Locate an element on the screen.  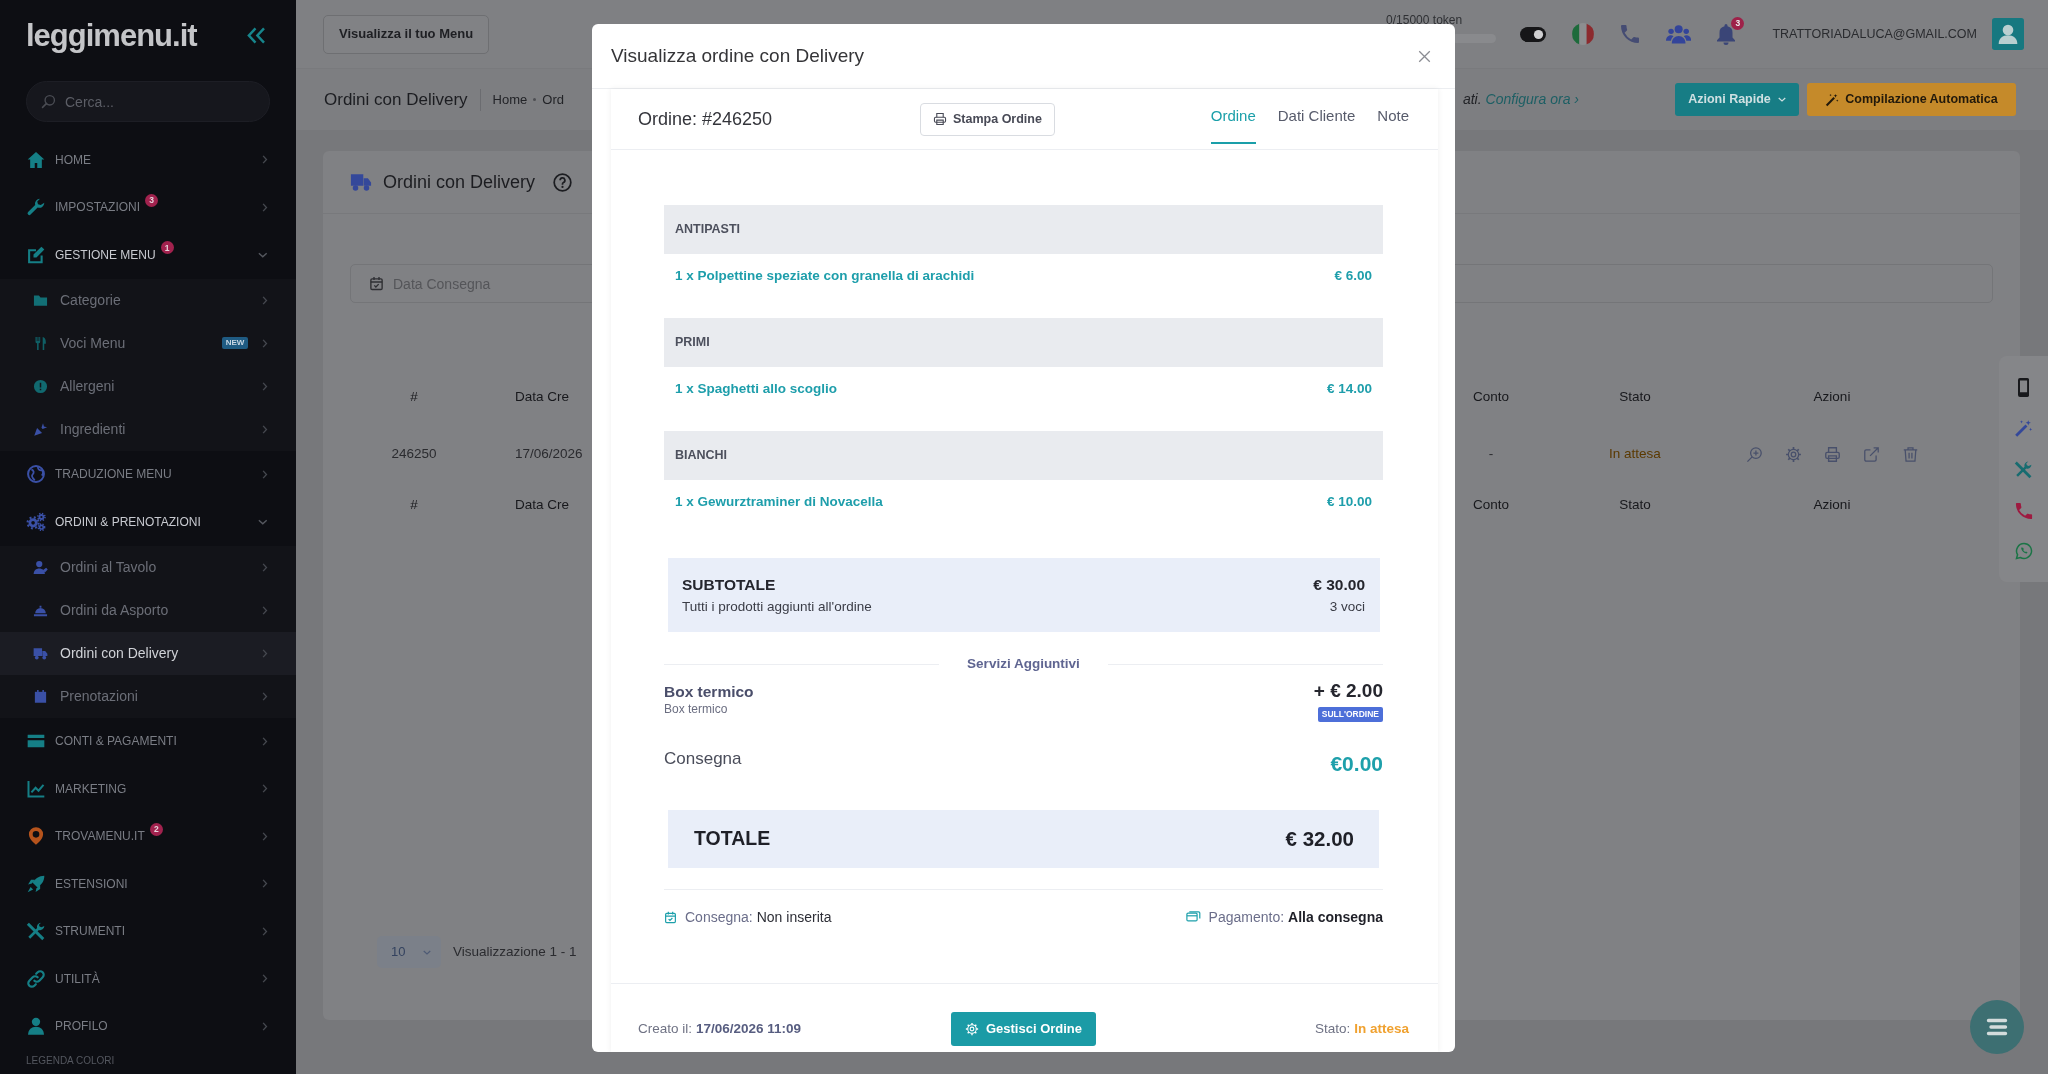
account-email: TRATTORIADALUCA@GMAIL.COM is located at coordinates (1874, 34).